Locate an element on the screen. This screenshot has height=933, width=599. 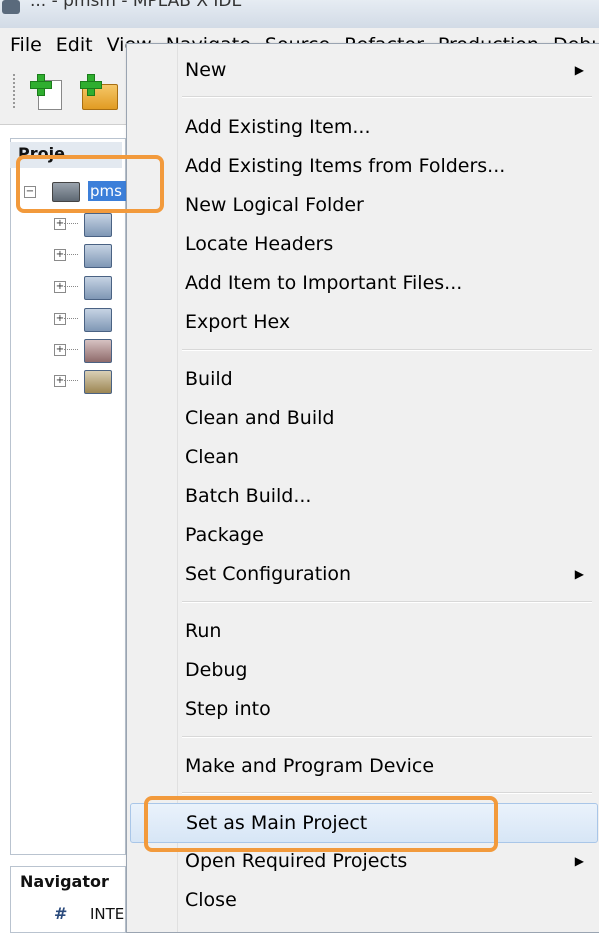
menu-edit: Edit is located at coordinates (74, 45).